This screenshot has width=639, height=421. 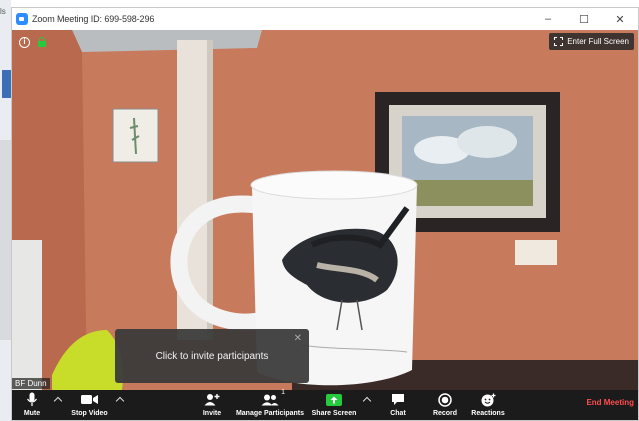 What do you see at coordinates (6, 84) in the screenshot?
I see `background-blue-bar` at bounding box center [6, 84].